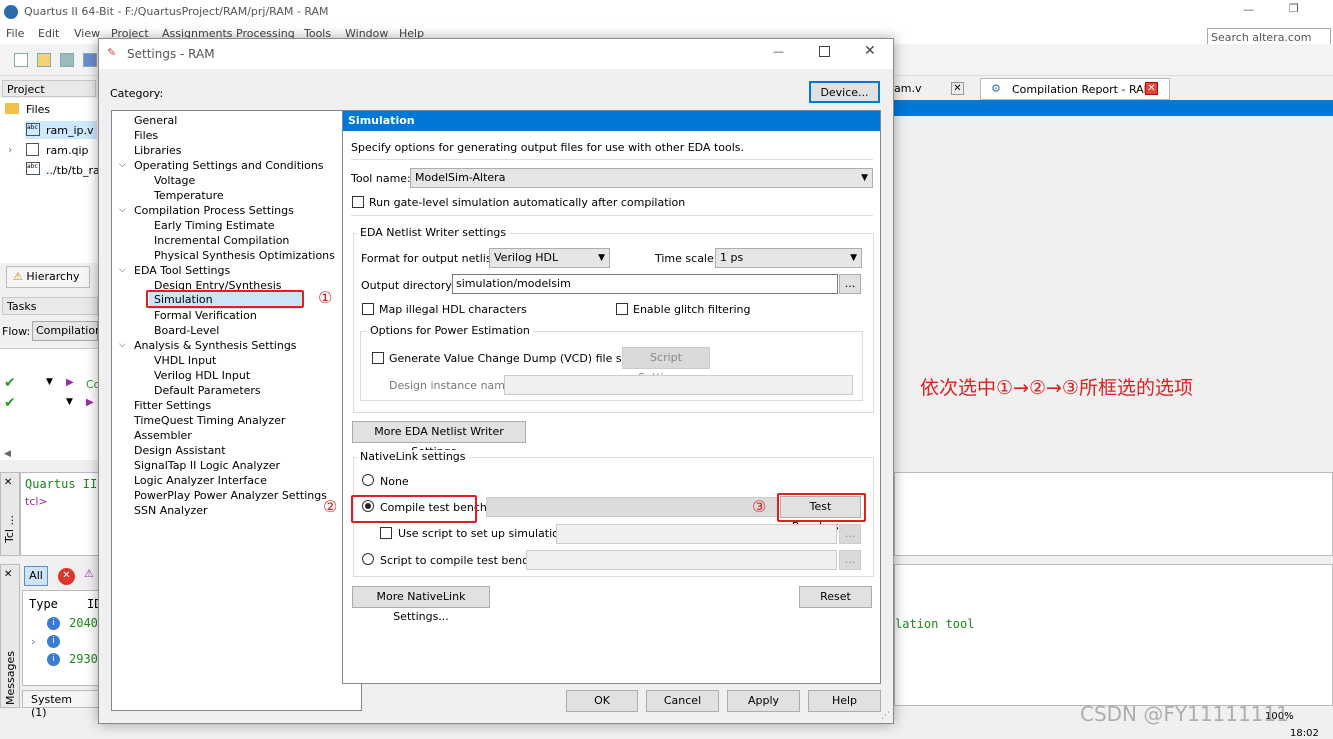 Image resolution: width=1333 pixels, height=739 pixels. I want to click on tree-item: Verilog HDL Input, so click(202, 375).